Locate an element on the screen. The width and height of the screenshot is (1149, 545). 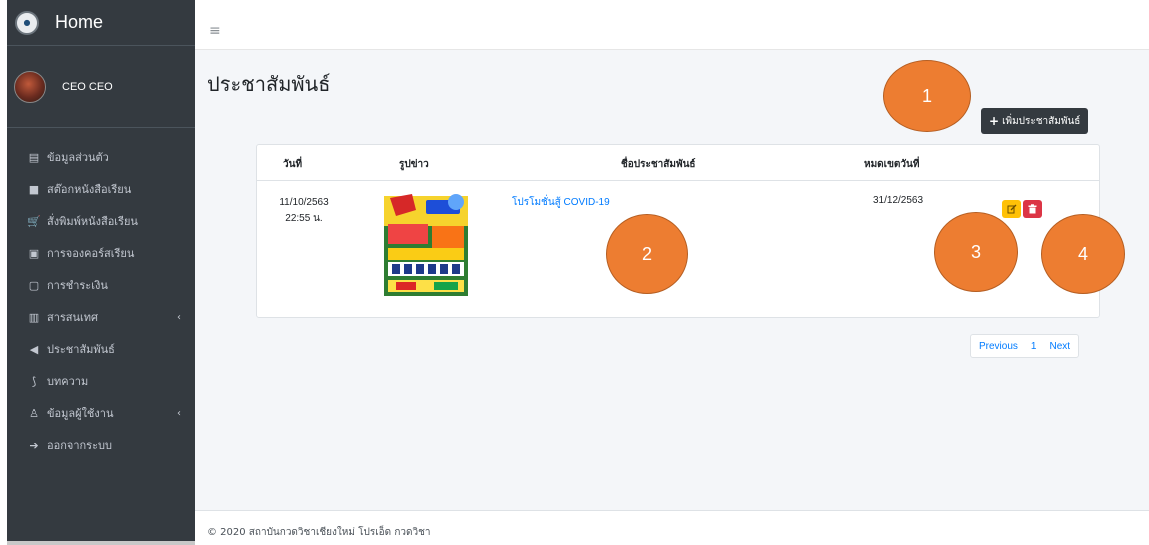
edit-button is located at coordinates (1011, 209).